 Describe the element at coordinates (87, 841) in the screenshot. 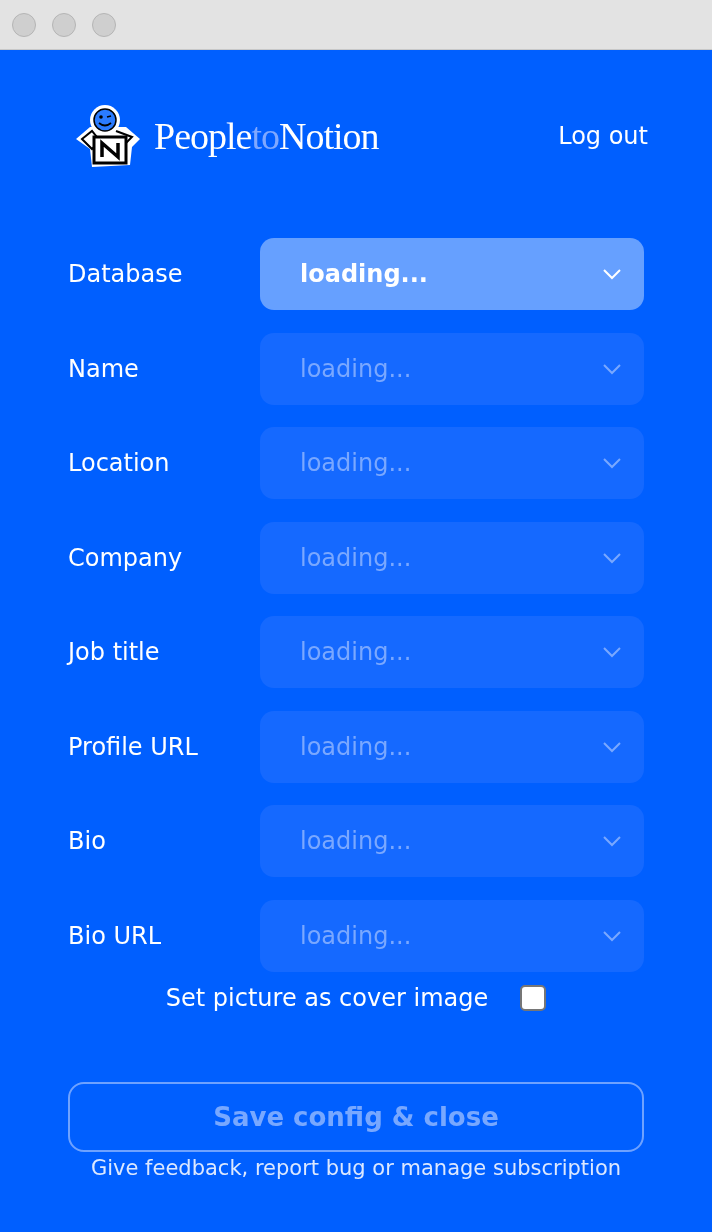

I see `field-label: Bio` at that location.